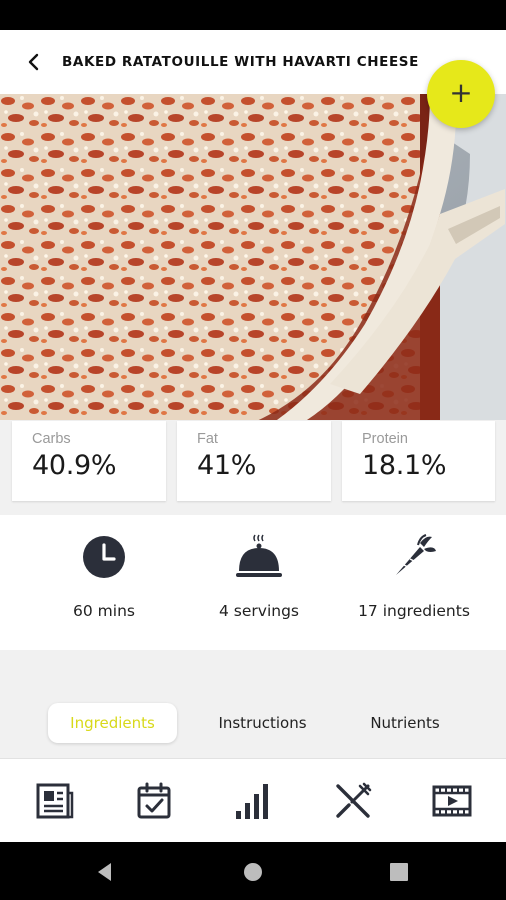  I want to click on nav-news, so click(55, 801).